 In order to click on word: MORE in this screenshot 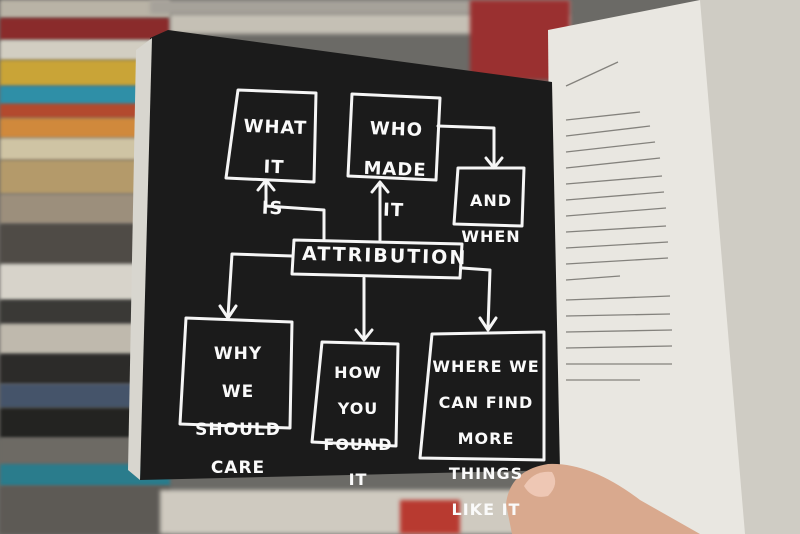, I will do `click(486, 438)`.